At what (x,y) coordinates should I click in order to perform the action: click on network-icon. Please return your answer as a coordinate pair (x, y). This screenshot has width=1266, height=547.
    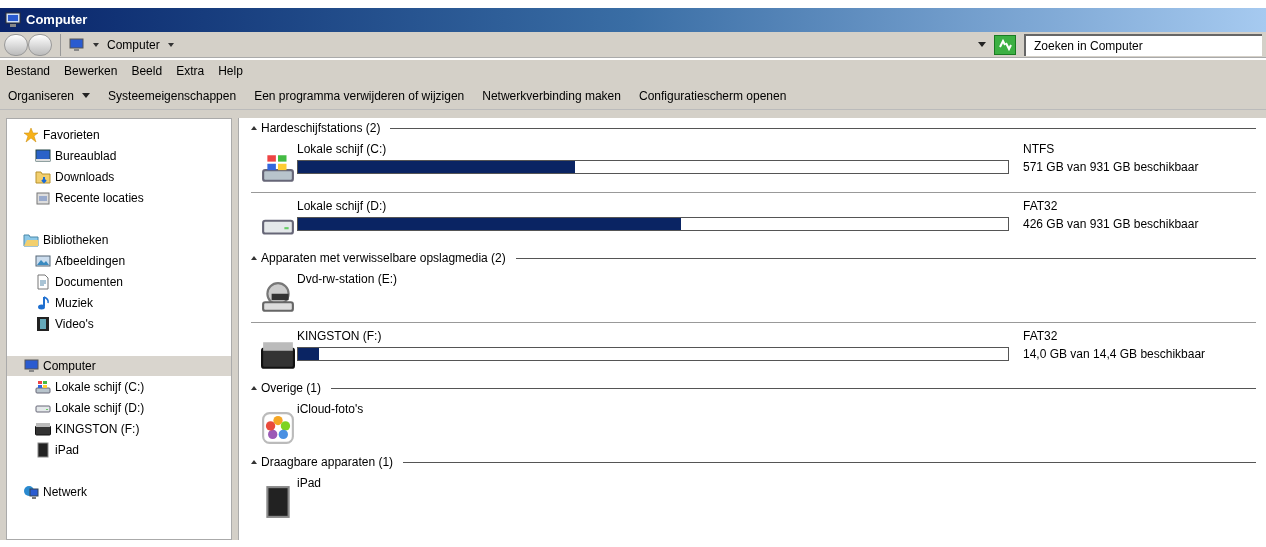
    Looking at the image, I should click on (31, 492).